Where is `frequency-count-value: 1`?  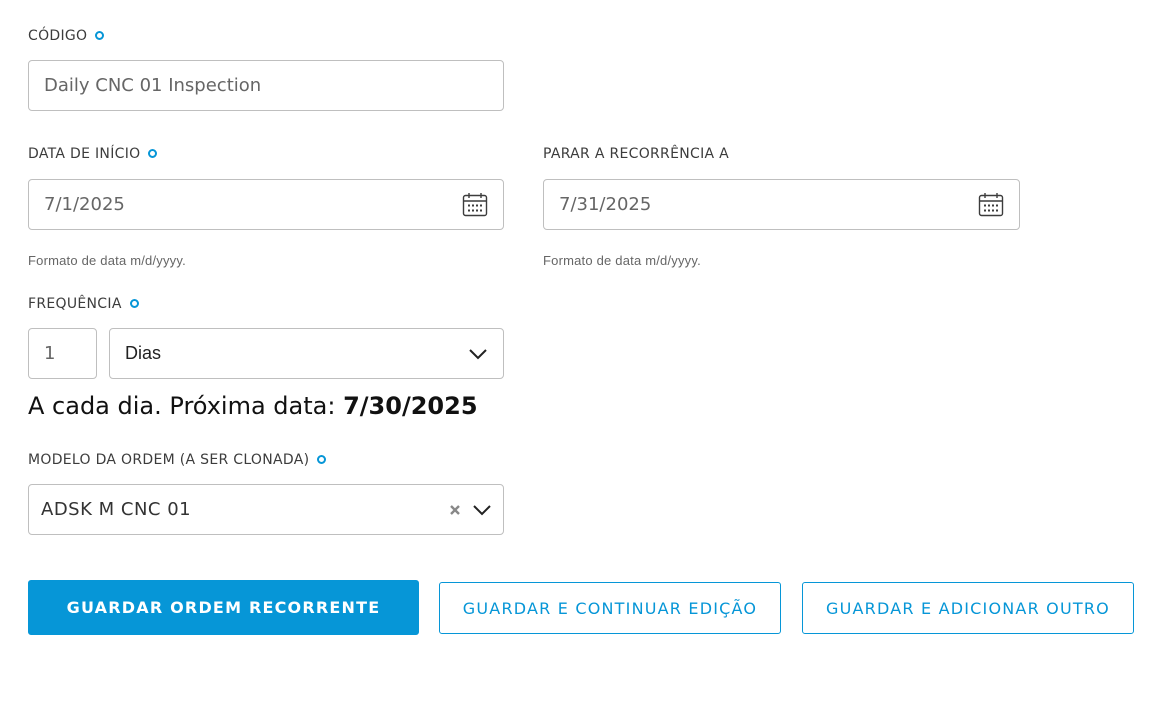 frequency-count-value: 1 is located at coordinates (50, 353).